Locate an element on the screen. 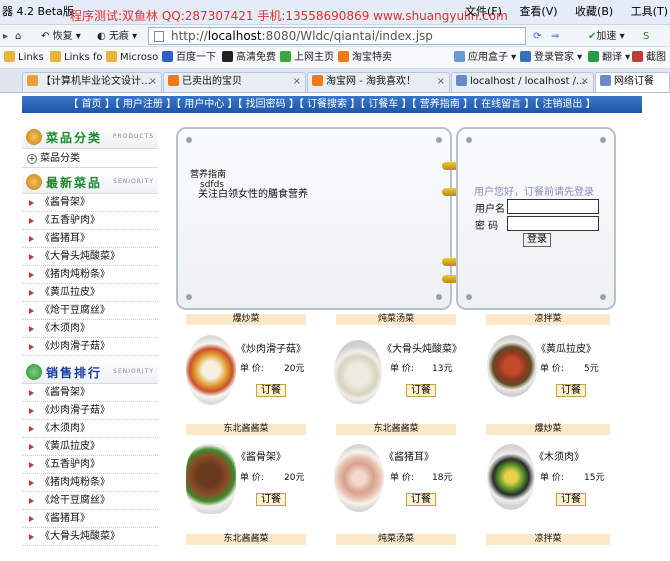  newest-item: 《五香驴肉》 is located at coordinates (90, 221).